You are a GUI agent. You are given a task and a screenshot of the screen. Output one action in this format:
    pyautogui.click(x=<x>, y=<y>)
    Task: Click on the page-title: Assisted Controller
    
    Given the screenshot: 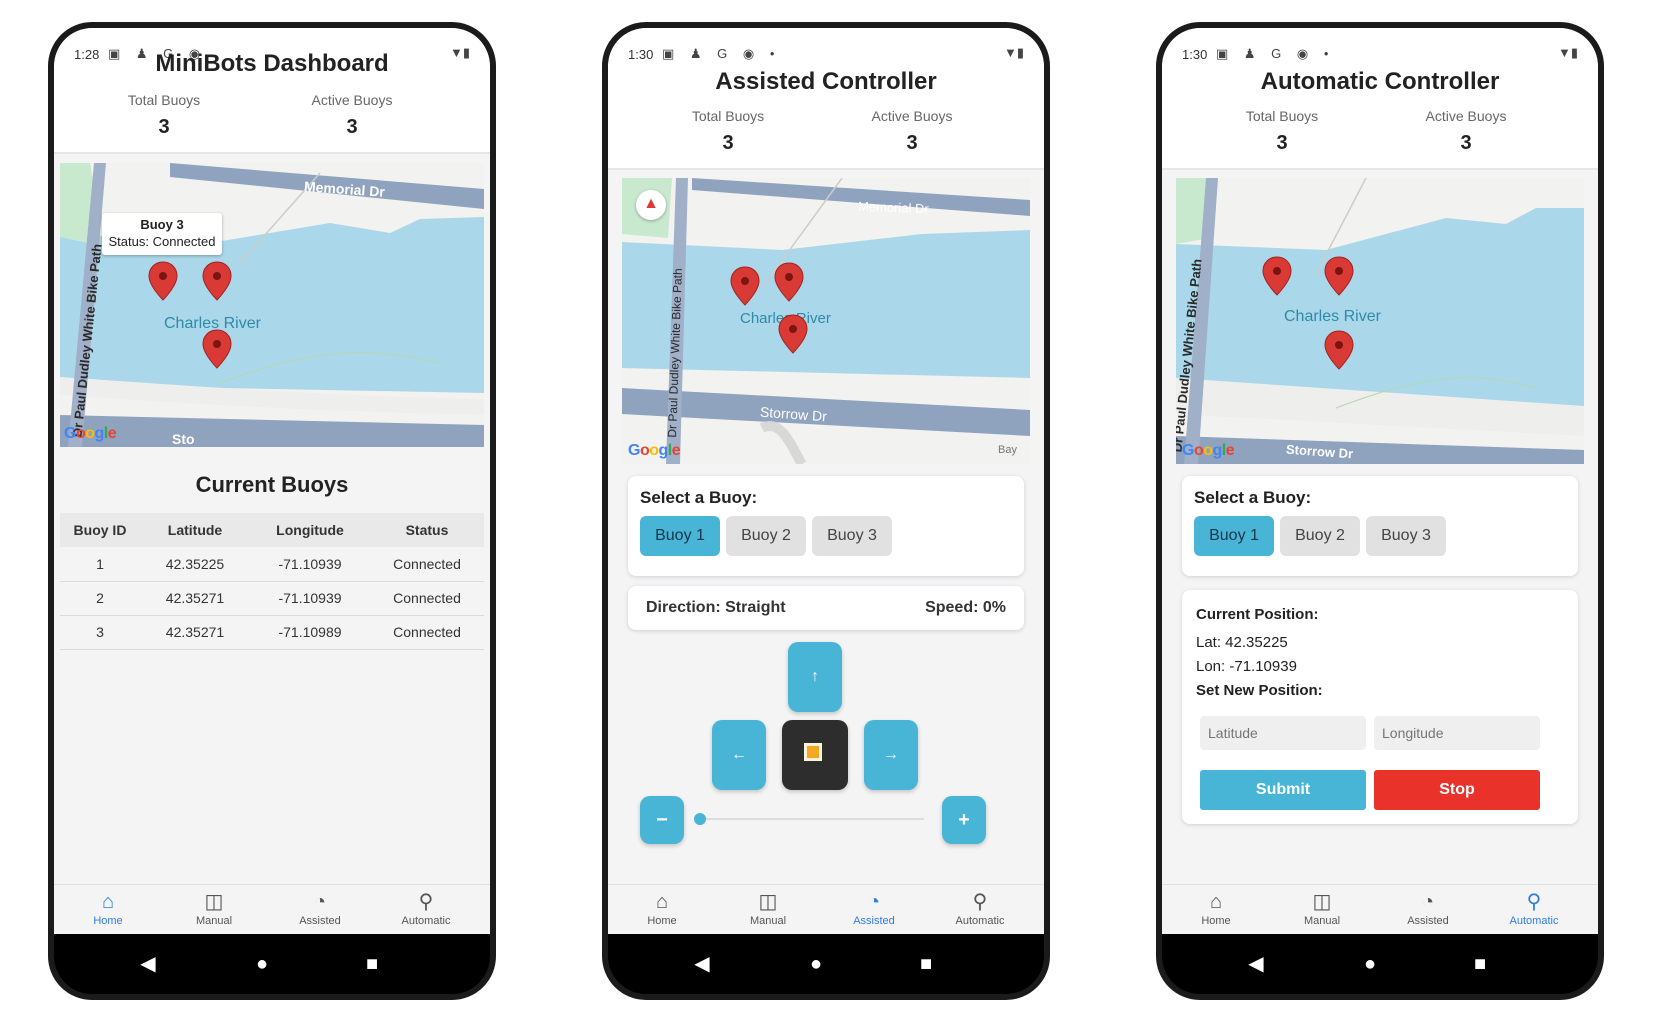 What is the action you would take?
    pyautogui.click(x=826, y=81)
    